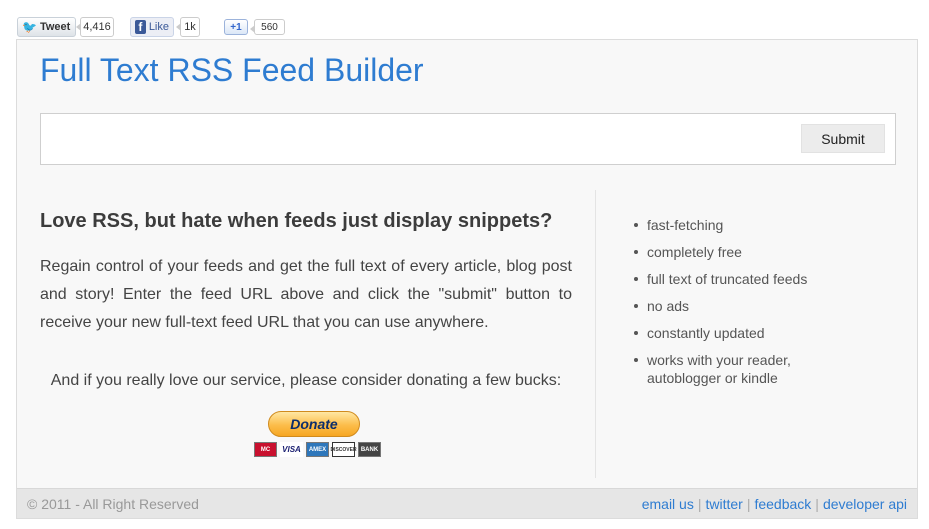 The image size is (929, 529). What do you see at coordinates (668, 504) in the screenshot?
I see `email-us-link: email us` at bounding box center [668, 504].